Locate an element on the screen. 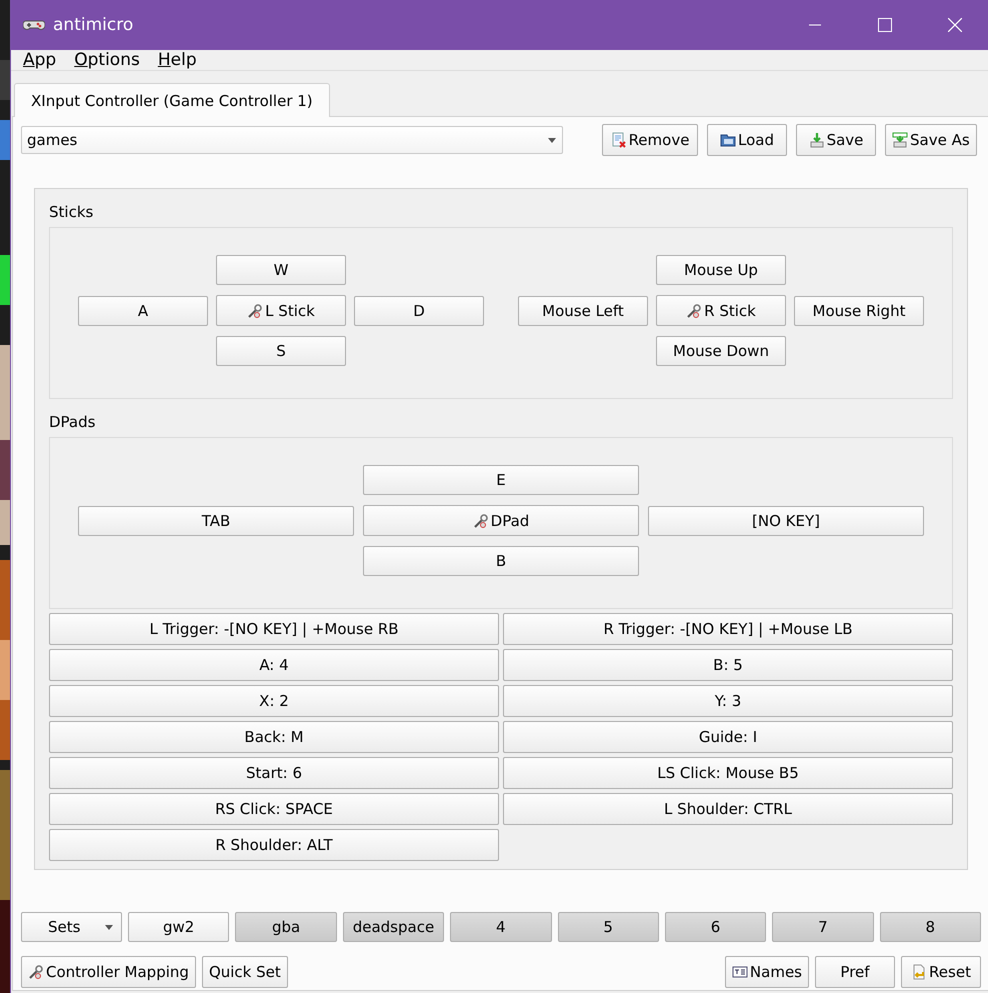 This screenshot has height=993, width=988. close-icon is located at coordinates (955, 25).